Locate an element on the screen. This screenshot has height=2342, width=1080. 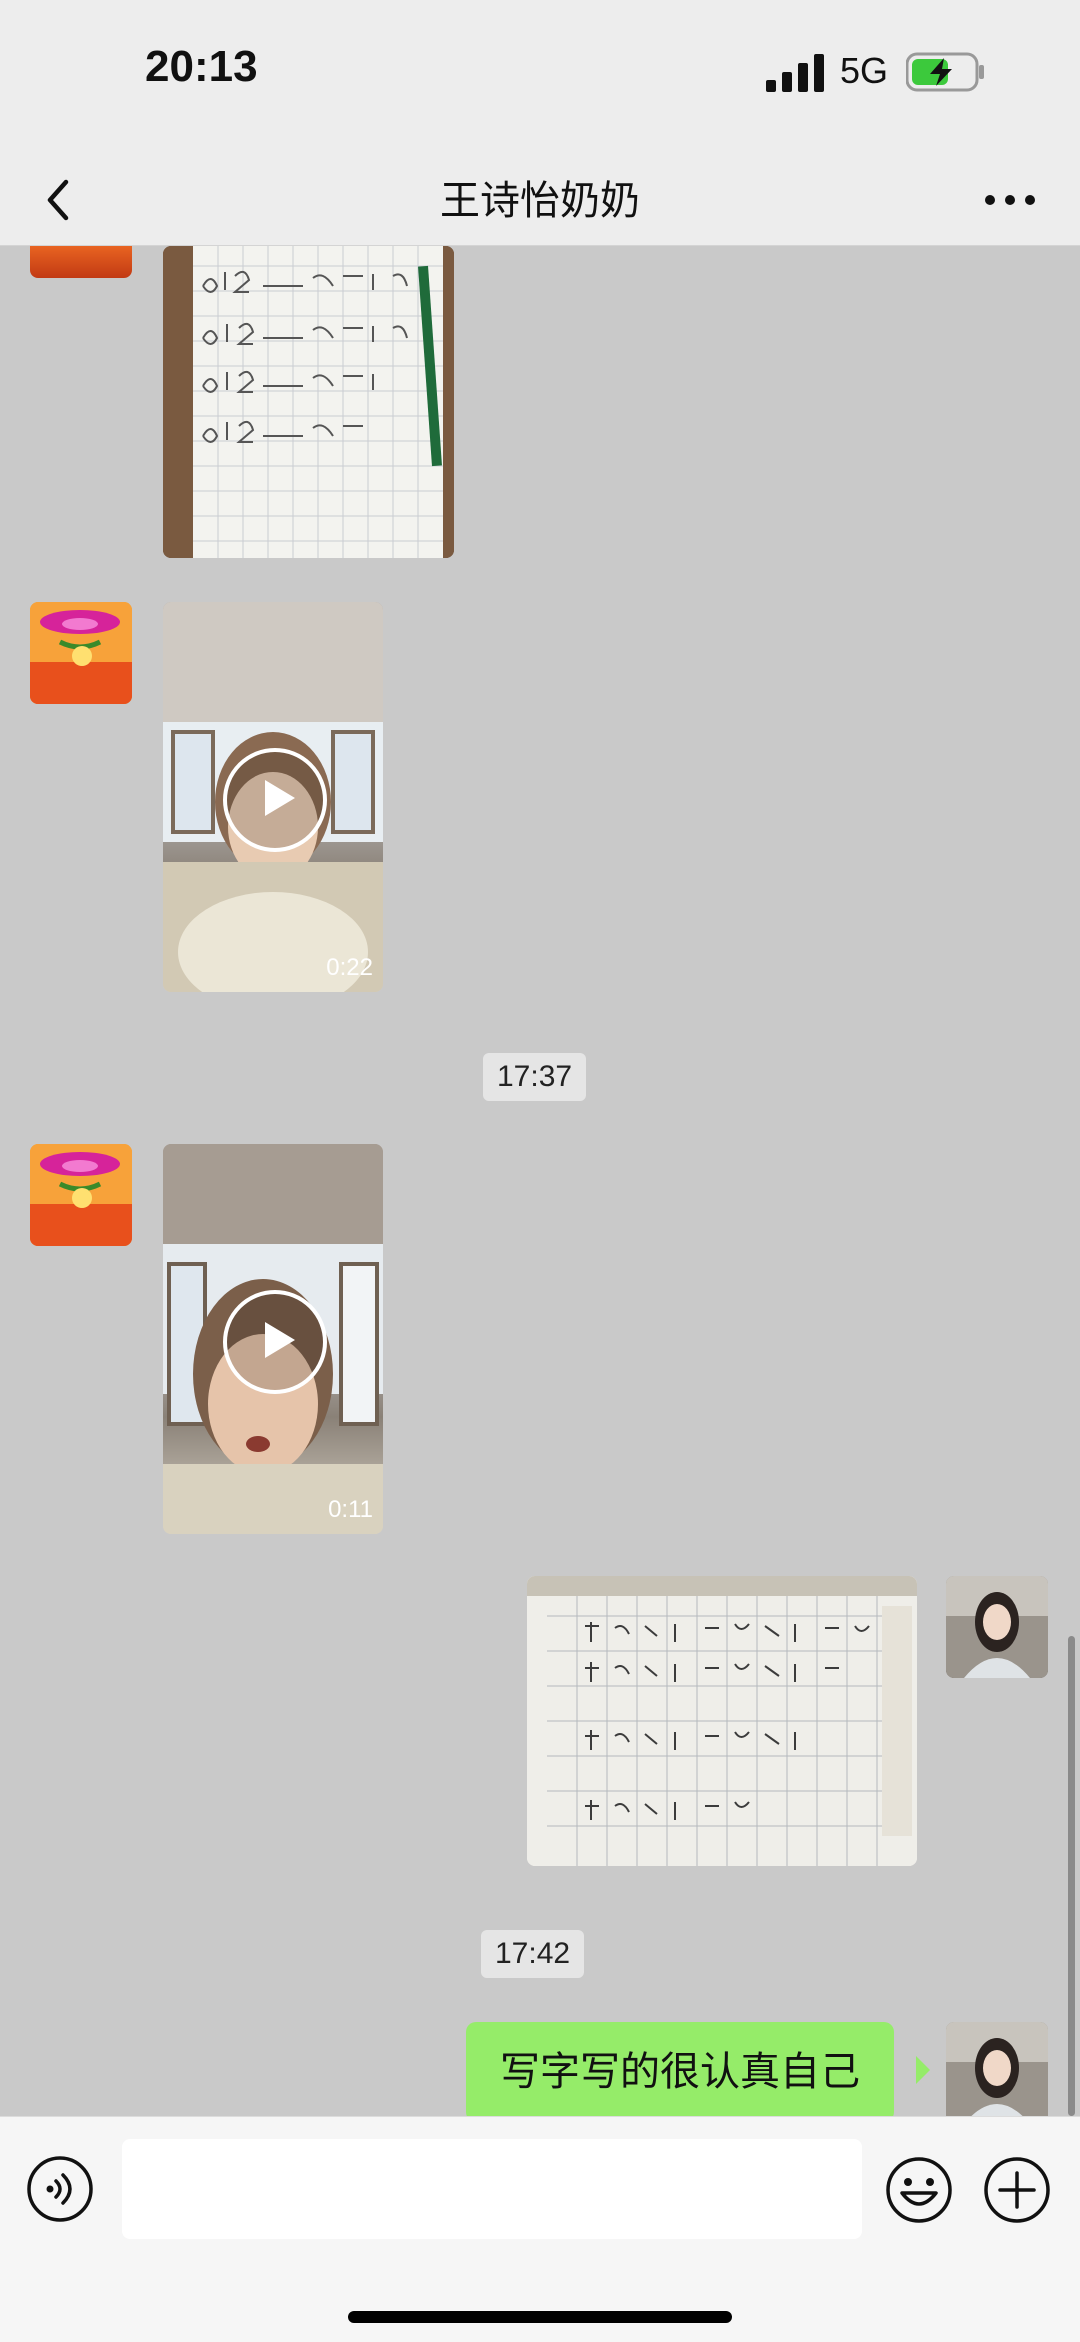
bubble-tail is located at coordinates (923, 2070).